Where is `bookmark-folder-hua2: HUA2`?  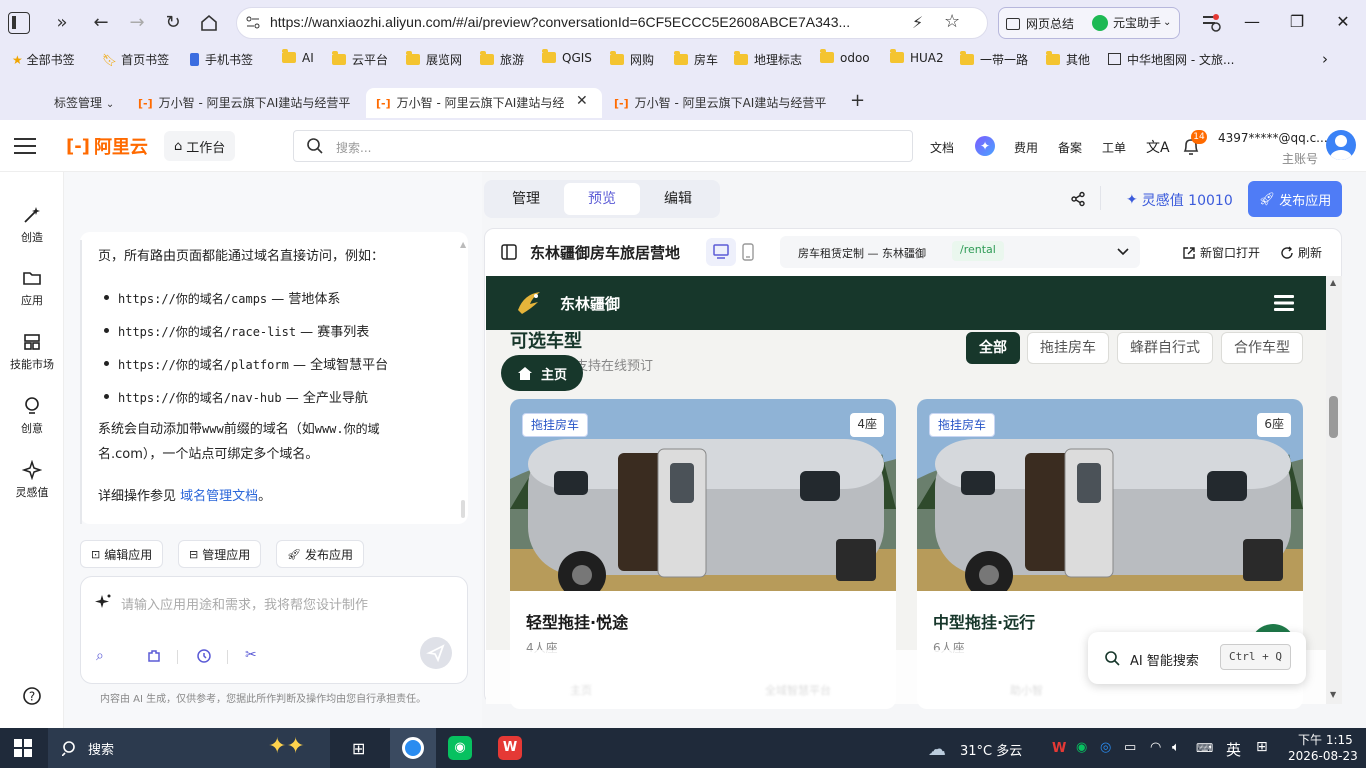
bookmark-folder-hua2: HUA2 is located at coordinates (917, 59).